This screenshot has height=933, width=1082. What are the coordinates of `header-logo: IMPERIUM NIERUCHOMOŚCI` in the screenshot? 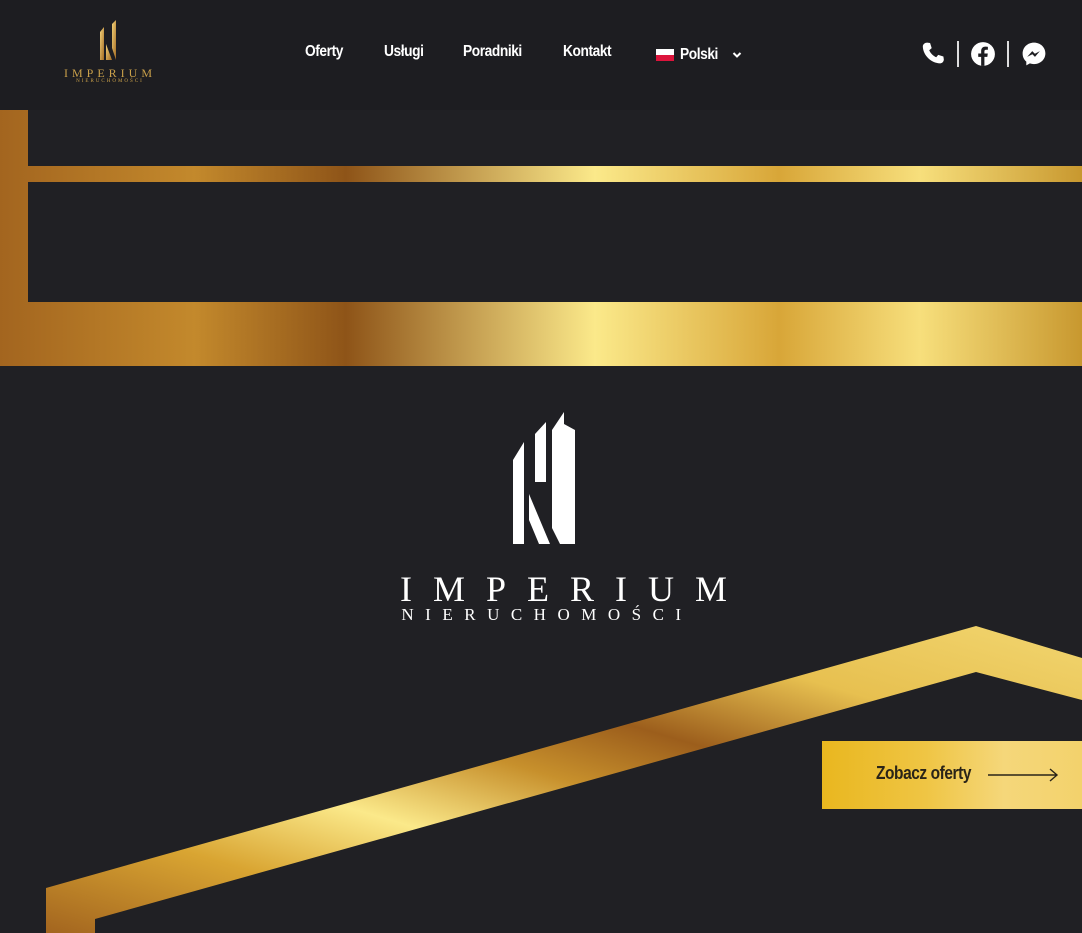 It's located at (110, 53).